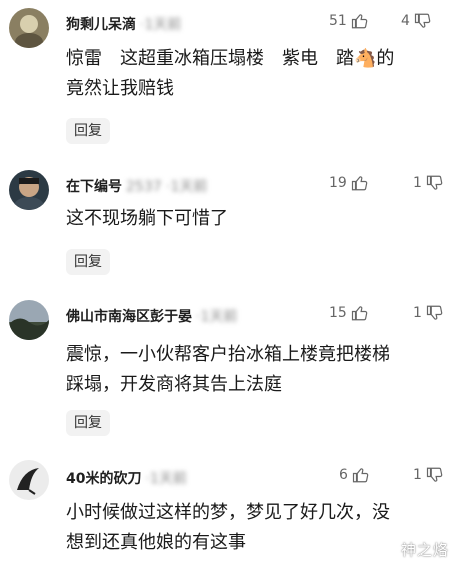 This screenshot has height=566, width=457. Describe the element at coordinates (167, 187) in the screenshot. I see `comment-meta: 2537 ·1天前` at that location.